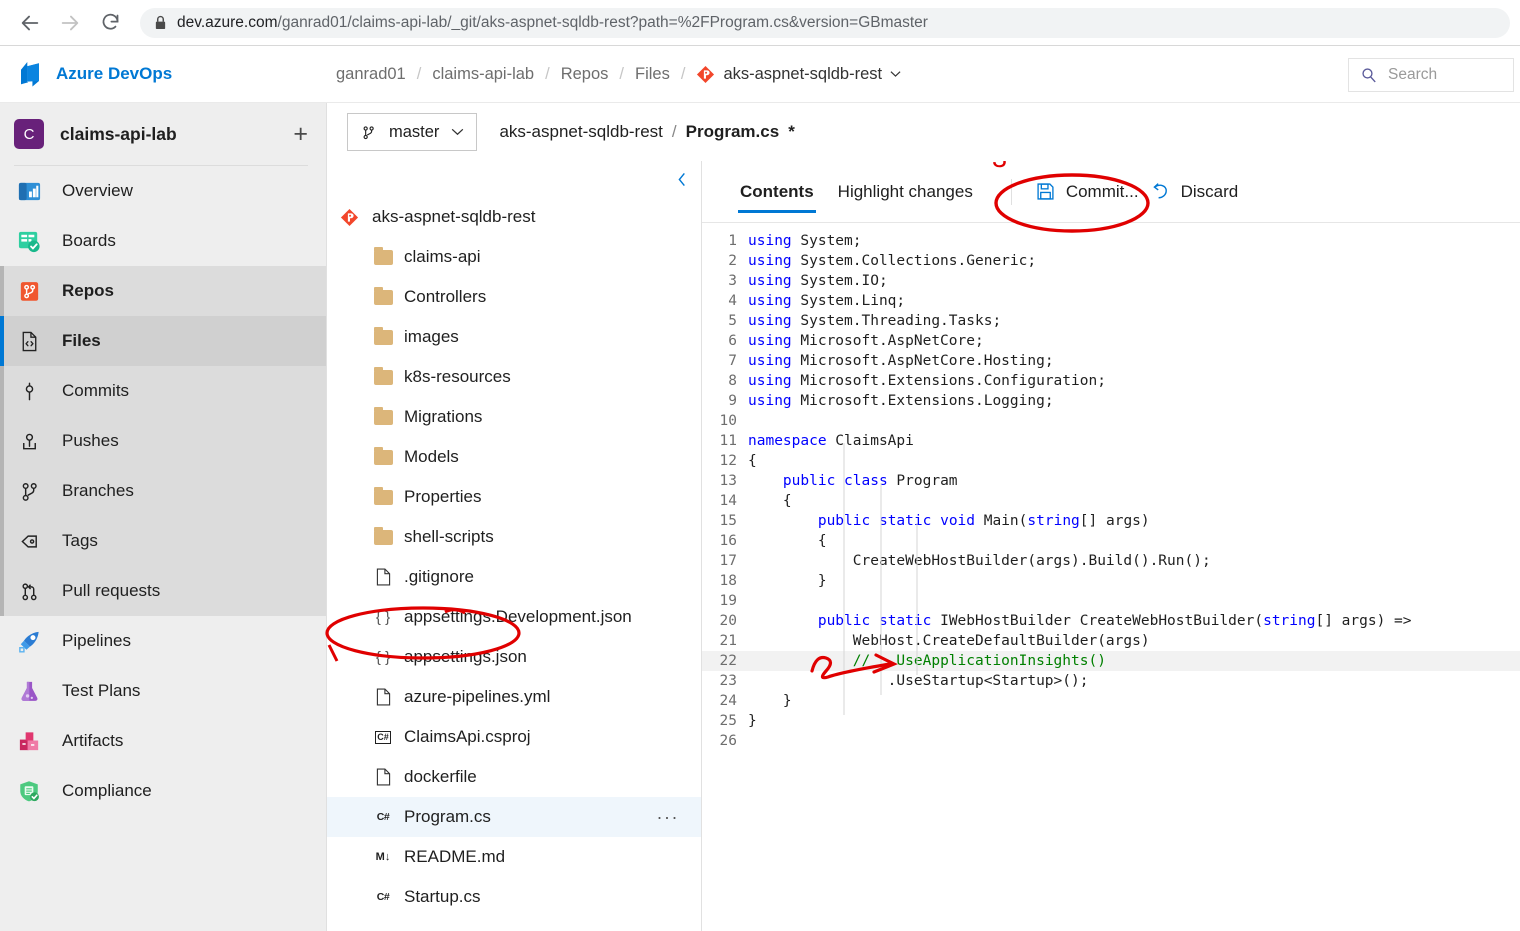 This screenshot has height=931, width=1520. Describe the element at coordinates (89, 240) in the screenshot. I see `sidebar-item-label: Boards` at that location.